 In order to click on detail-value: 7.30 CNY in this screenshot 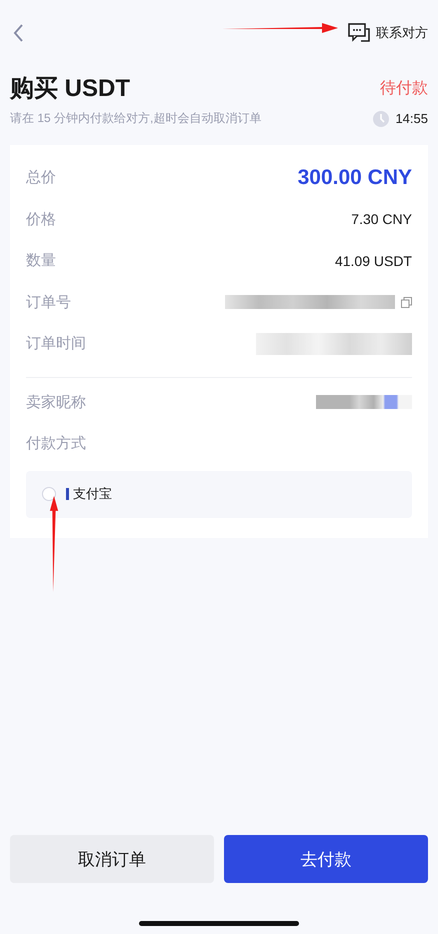, I will do `click(381, 219)`.